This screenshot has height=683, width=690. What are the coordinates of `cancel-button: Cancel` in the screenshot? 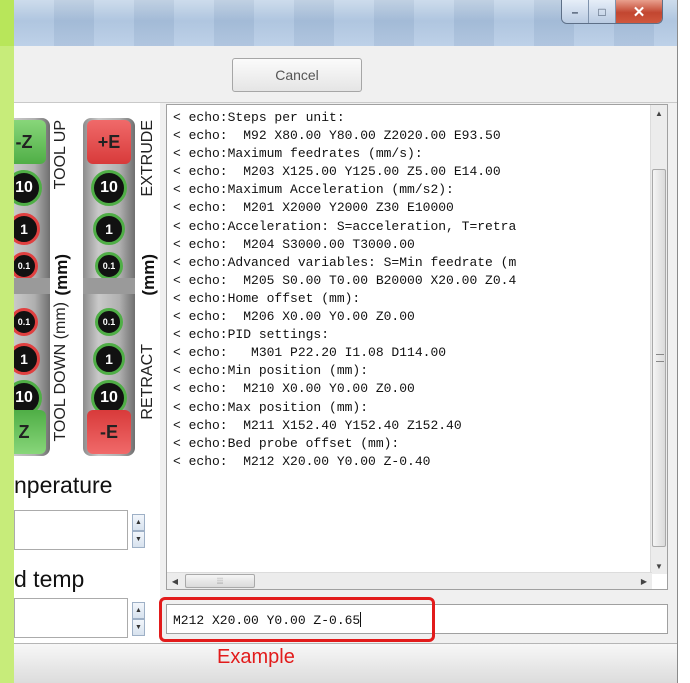 It's located at (297, 75).